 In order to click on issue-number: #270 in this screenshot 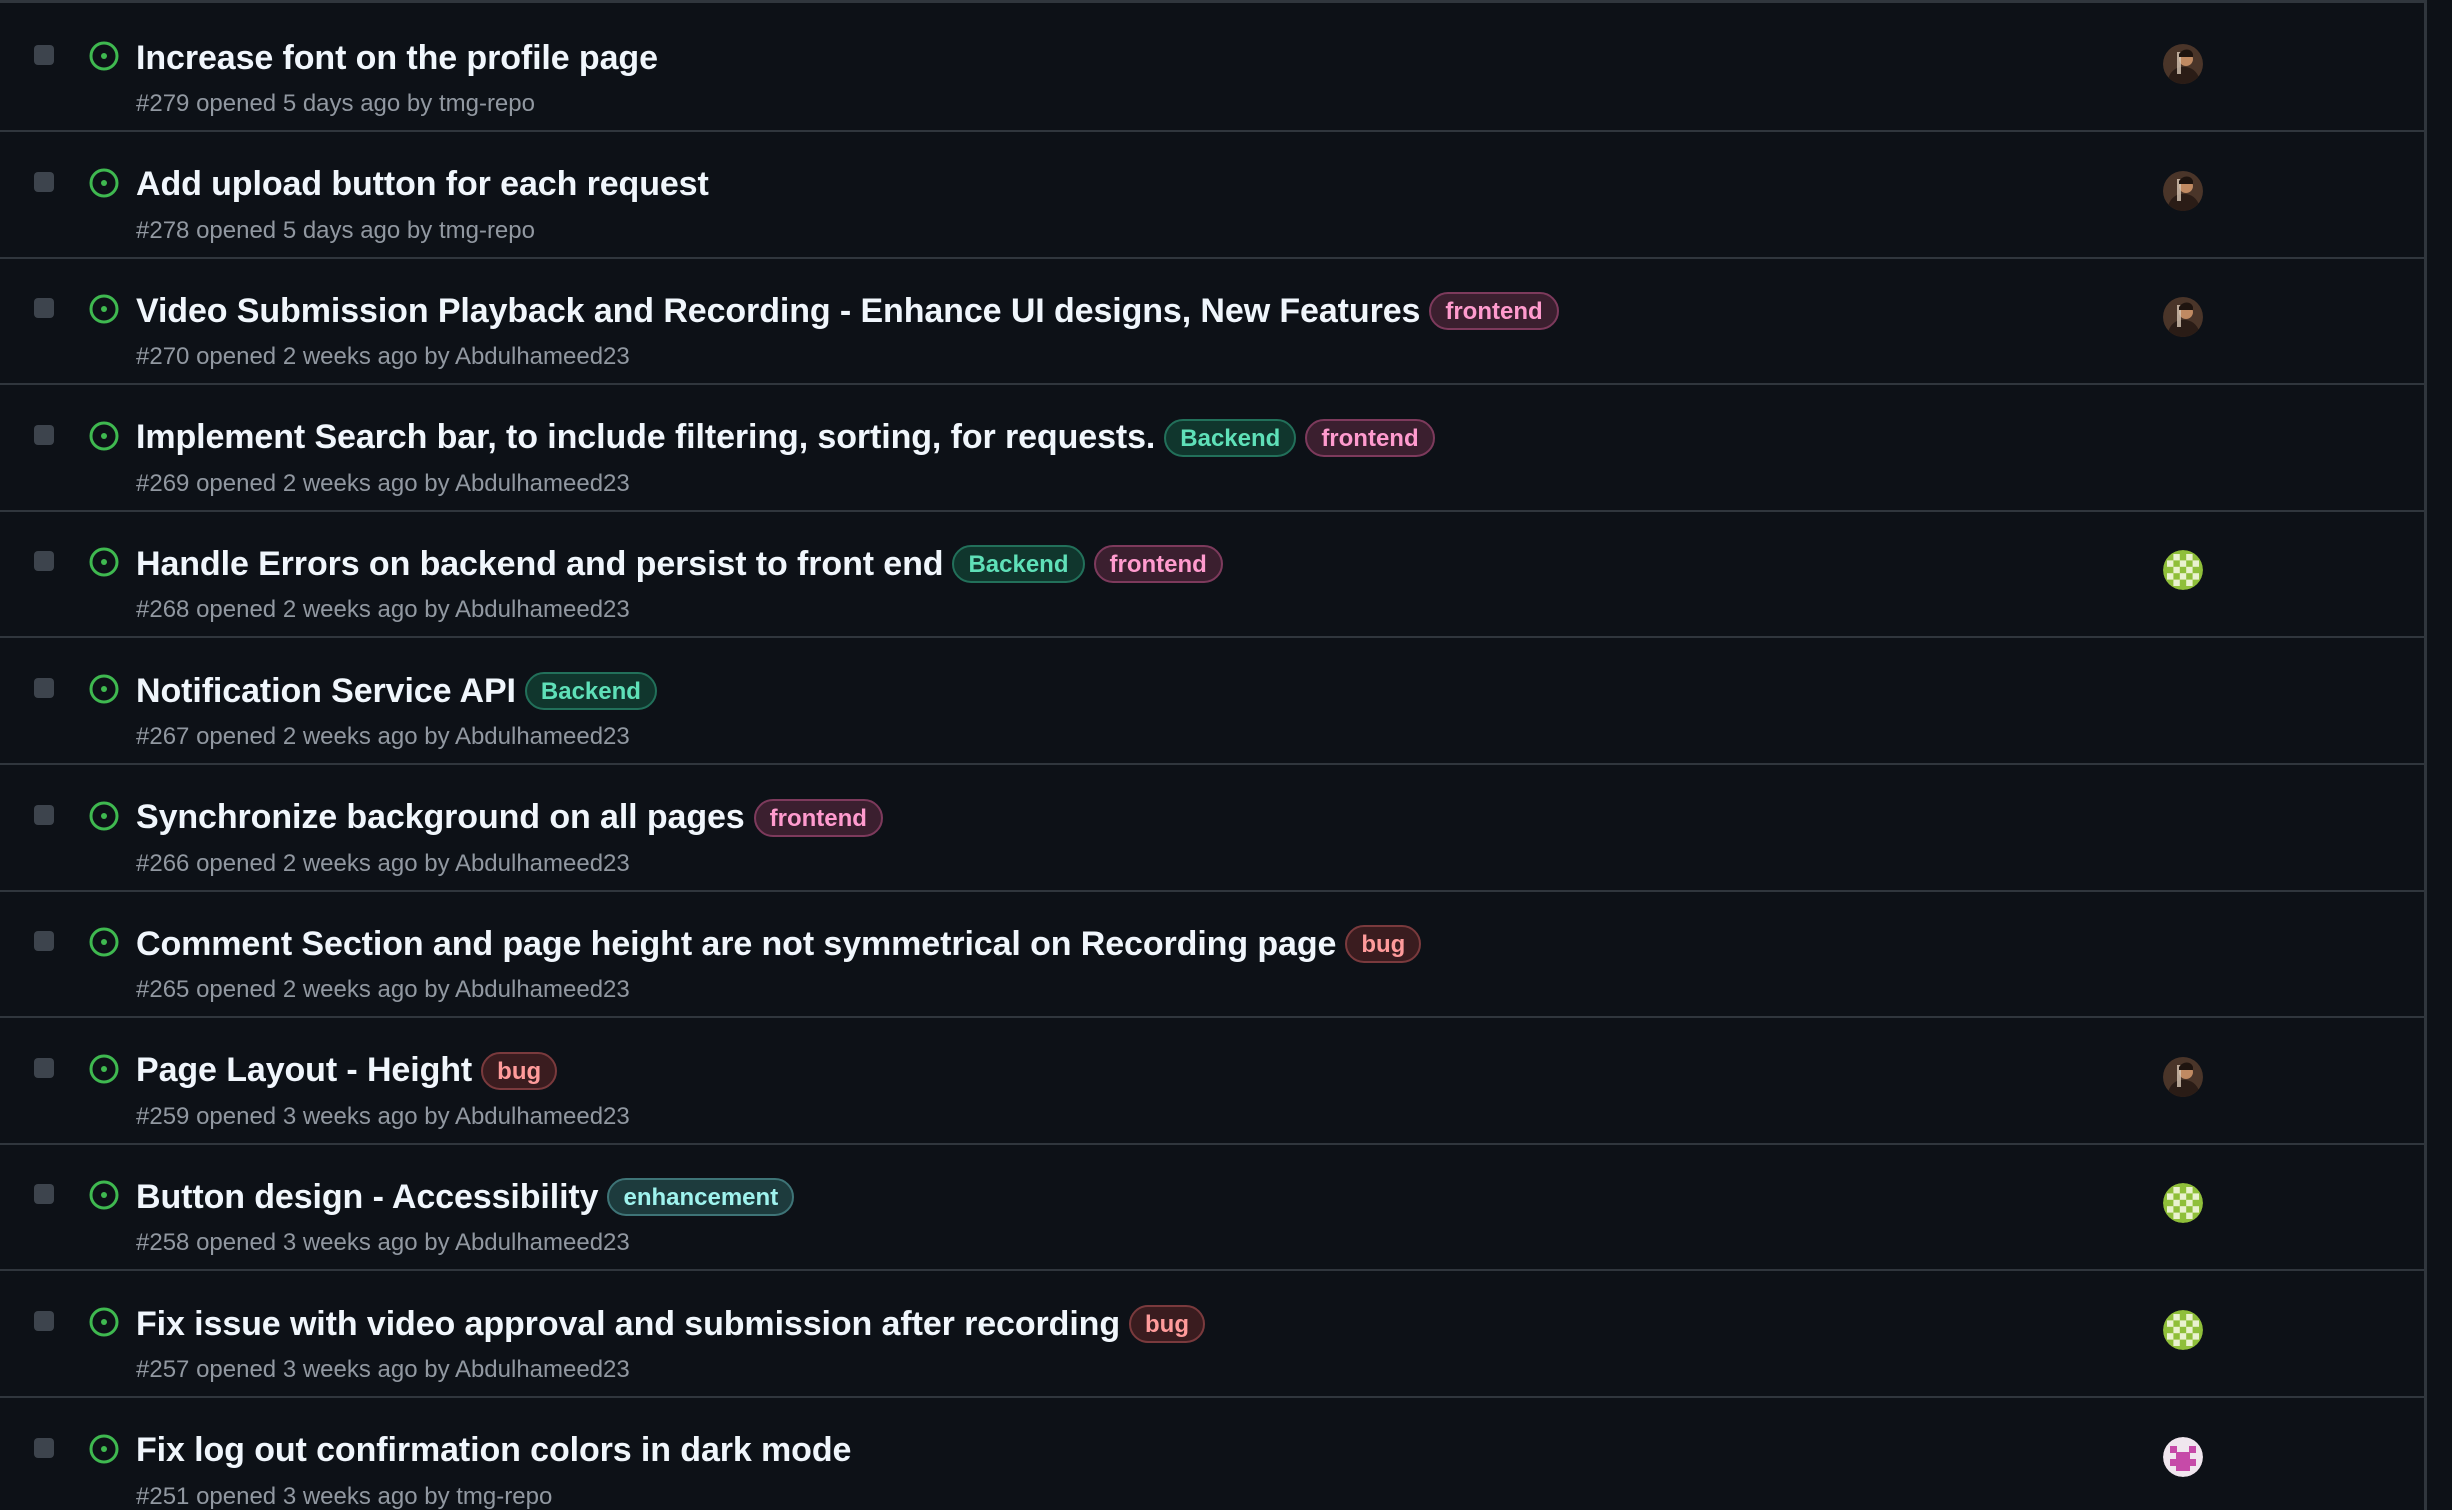, I will do `click(163, 357)`.